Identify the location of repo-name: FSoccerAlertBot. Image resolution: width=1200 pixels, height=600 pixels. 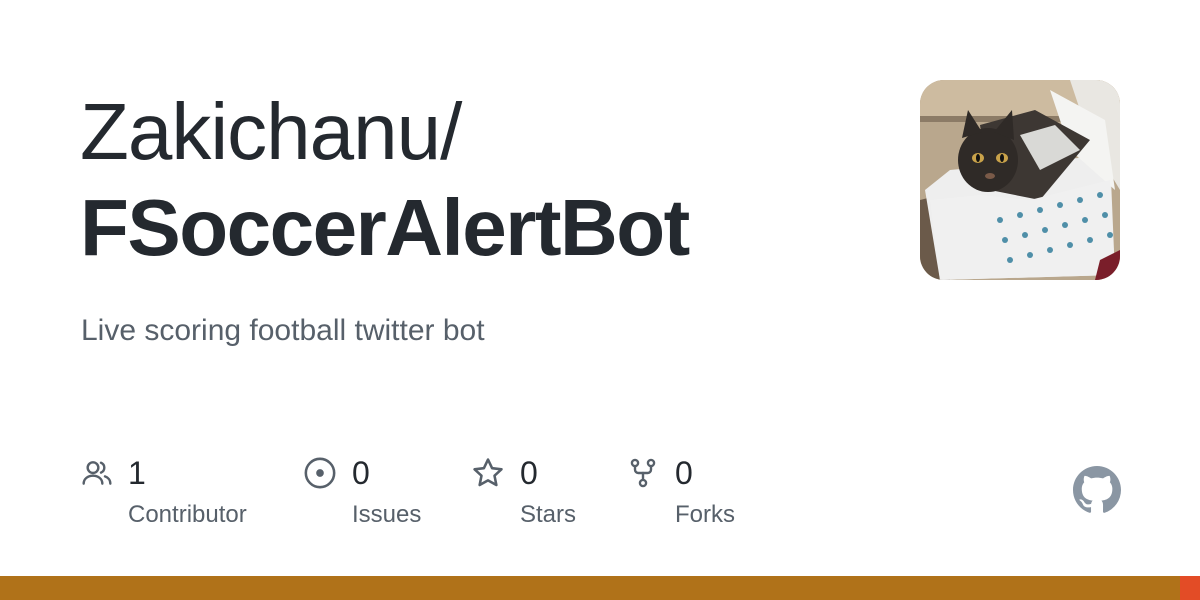
(385, 228).